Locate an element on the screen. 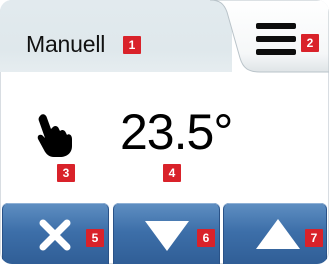 This screenshot has width=329, height=264. temperature-display: 23.5° is located at coordinates (176, 132).